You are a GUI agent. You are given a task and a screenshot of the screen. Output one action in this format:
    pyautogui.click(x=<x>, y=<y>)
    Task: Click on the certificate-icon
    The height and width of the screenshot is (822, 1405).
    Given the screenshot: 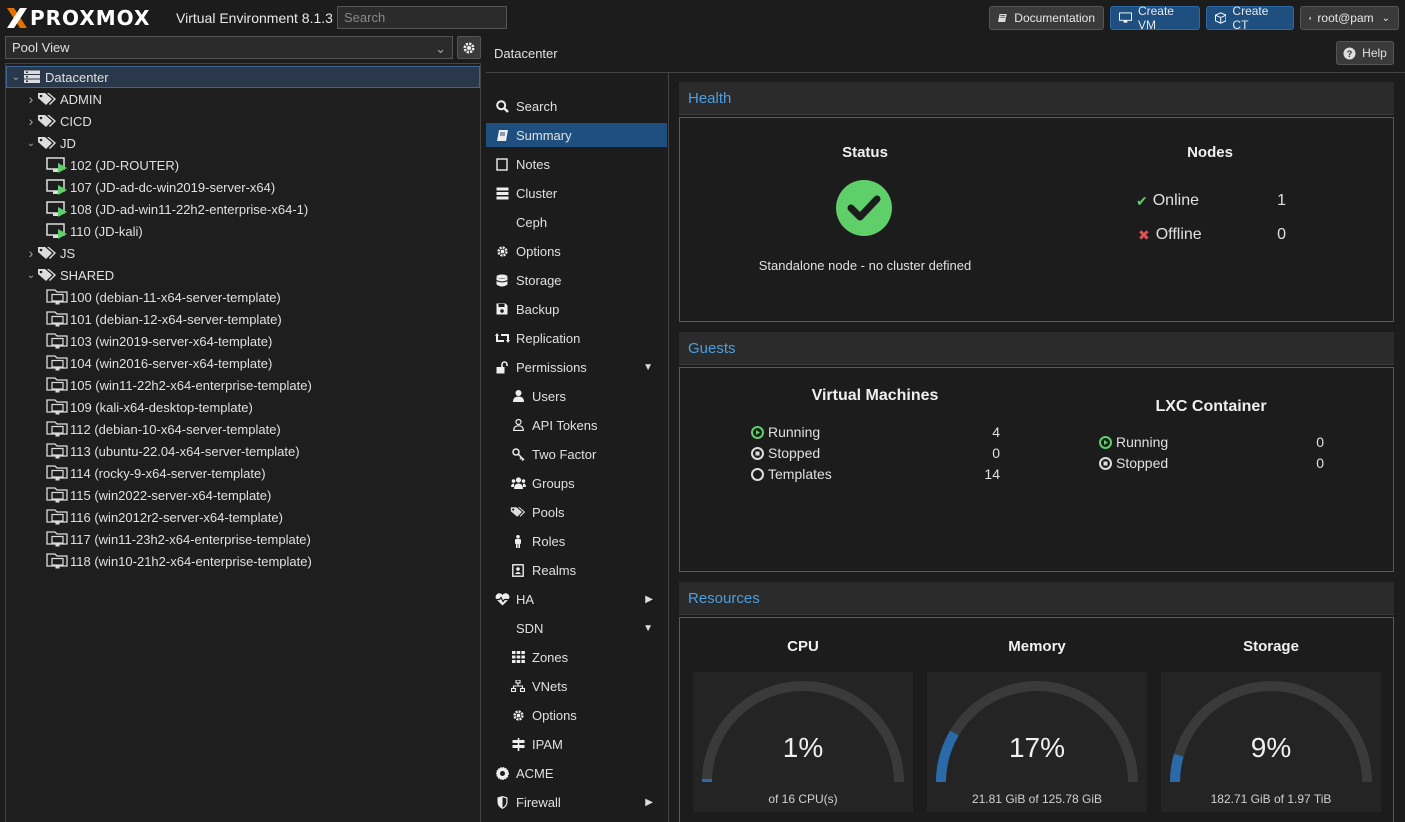 What is the action you would take?
    pyautogui.click(x=502, y=773)
    